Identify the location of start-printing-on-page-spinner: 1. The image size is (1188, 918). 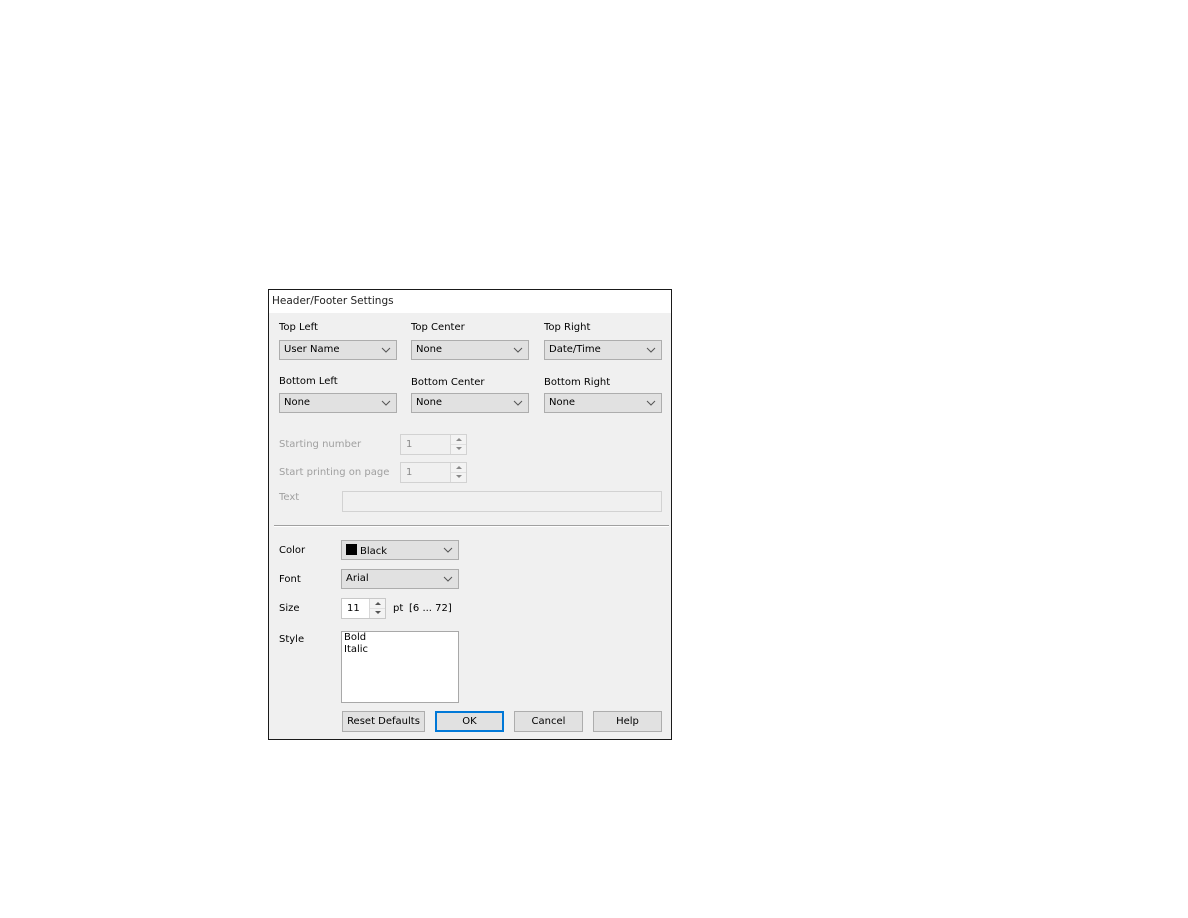
(433, 472).